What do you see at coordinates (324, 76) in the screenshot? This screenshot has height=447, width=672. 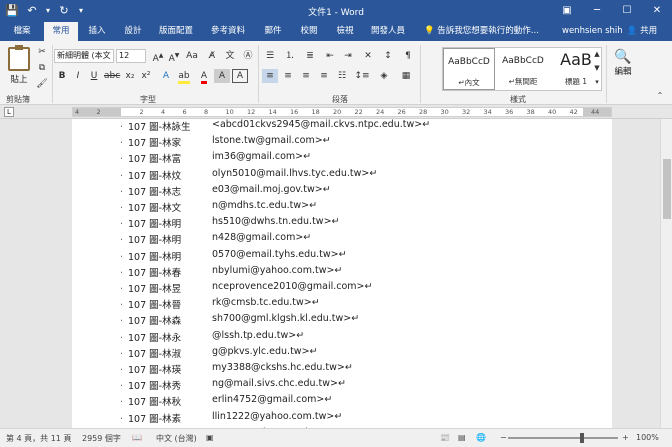 I see `justify-icon: ≡` at bounding box center [324, 76].